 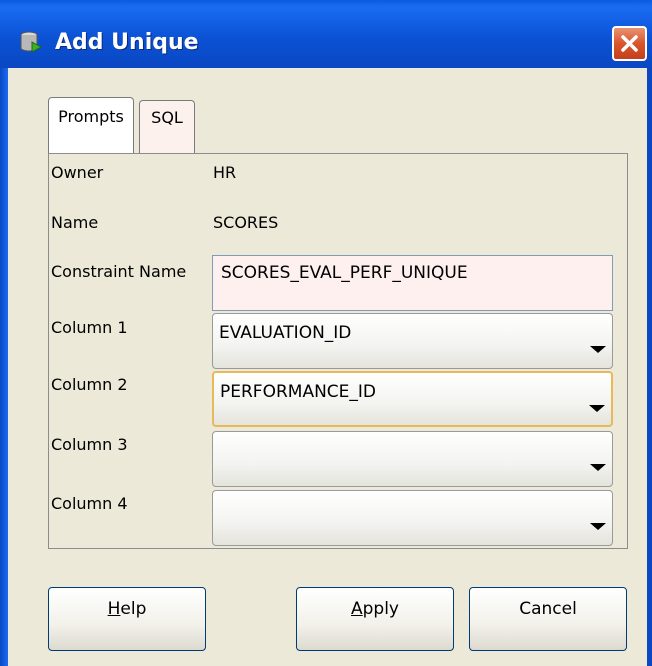 What do you see at coordinates (89, 384) in the screenshot?
I see `column-2-label: Column 2` at bounding box center [89, 384].